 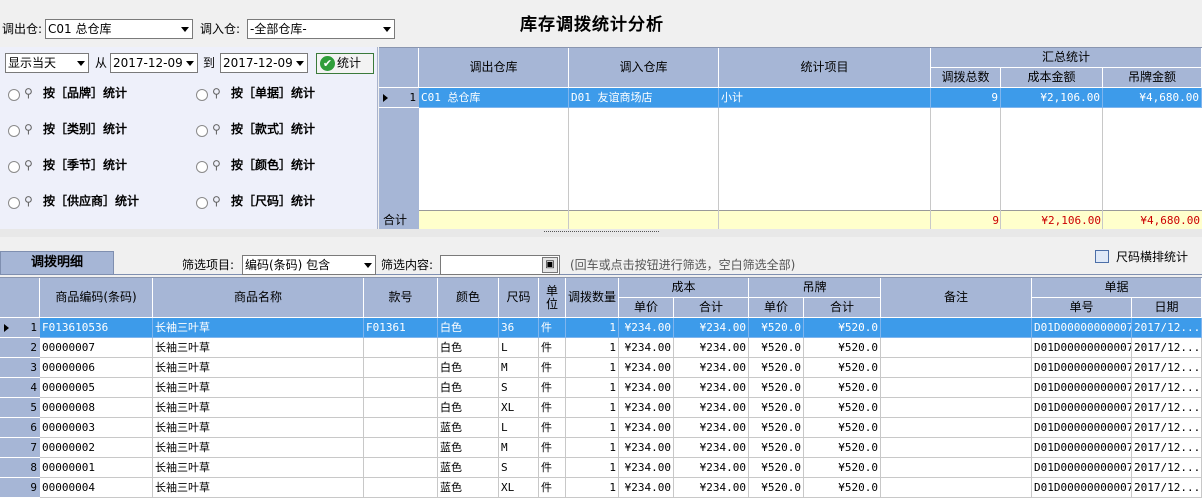 I want to click on tab-detail: 调拨明细, so click(x=57, y=263).